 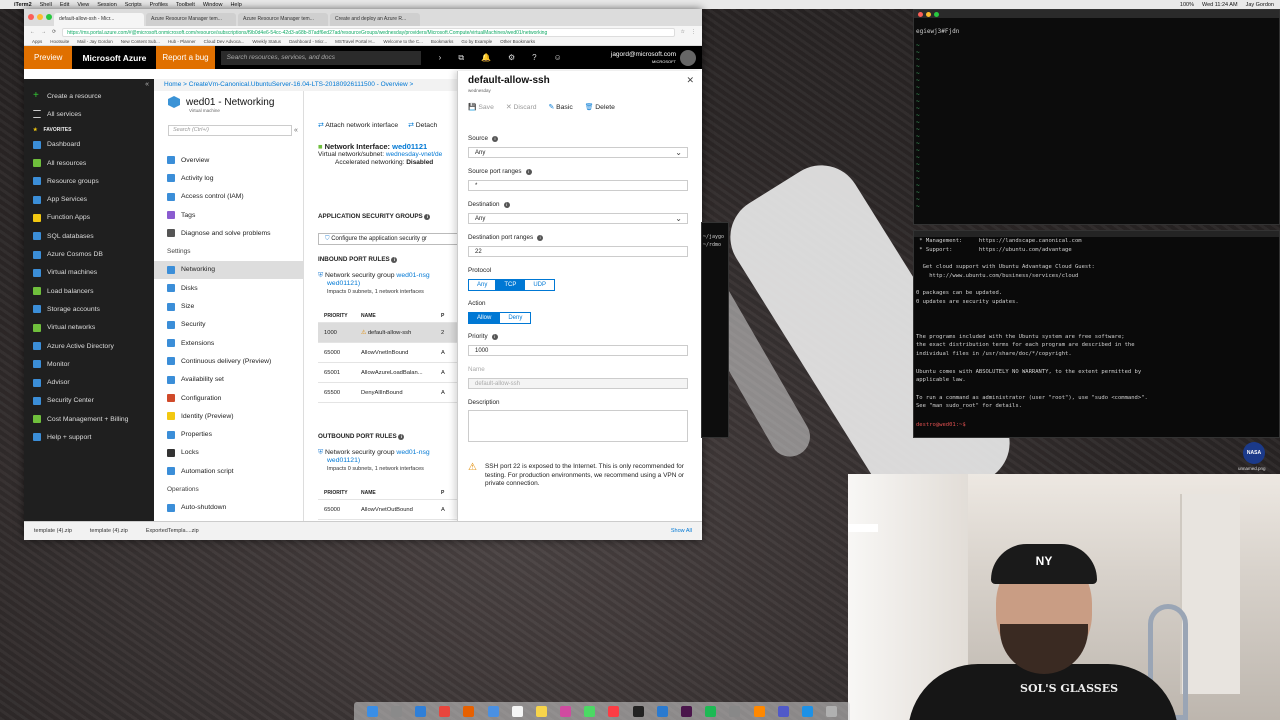 I want to click on terminal-editor: egiewj3#Fjdn ~ ~ ~ ~ ~ ~ ~ ~ ~ ~ ~ ~ ~ ~ ~ ~ ~ ~ ~ ~ ~ ~ ~ ~, so click(x=1096, y=117).